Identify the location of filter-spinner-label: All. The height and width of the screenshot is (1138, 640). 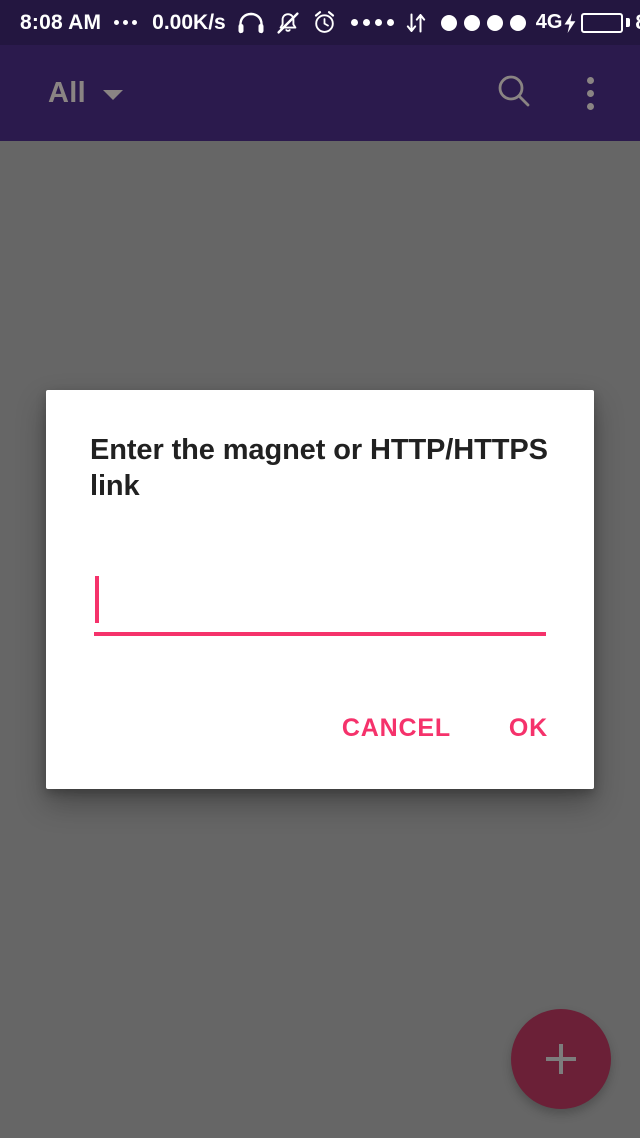
(67, 92).